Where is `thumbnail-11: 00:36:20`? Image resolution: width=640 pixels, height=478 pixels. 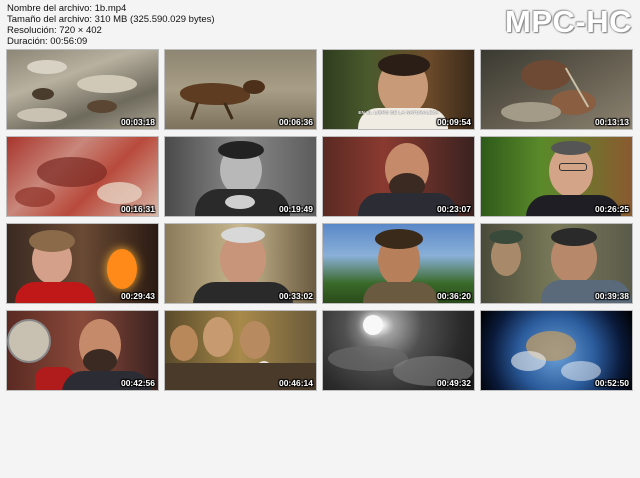 thumbnail-11: 00:36:20 is located at coordinates (398, 263).